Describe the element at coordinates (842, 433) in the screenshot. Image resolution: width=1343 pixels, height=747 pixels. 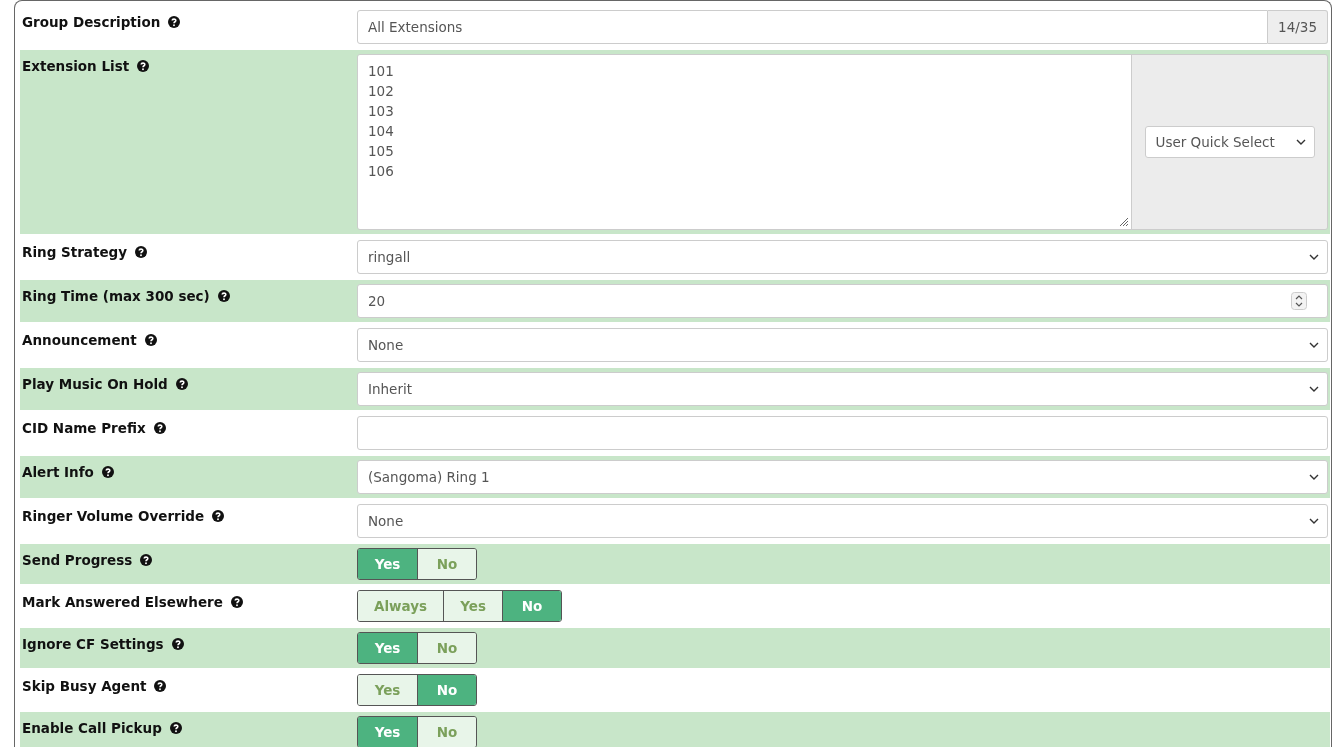
I see `text-field` at that location.